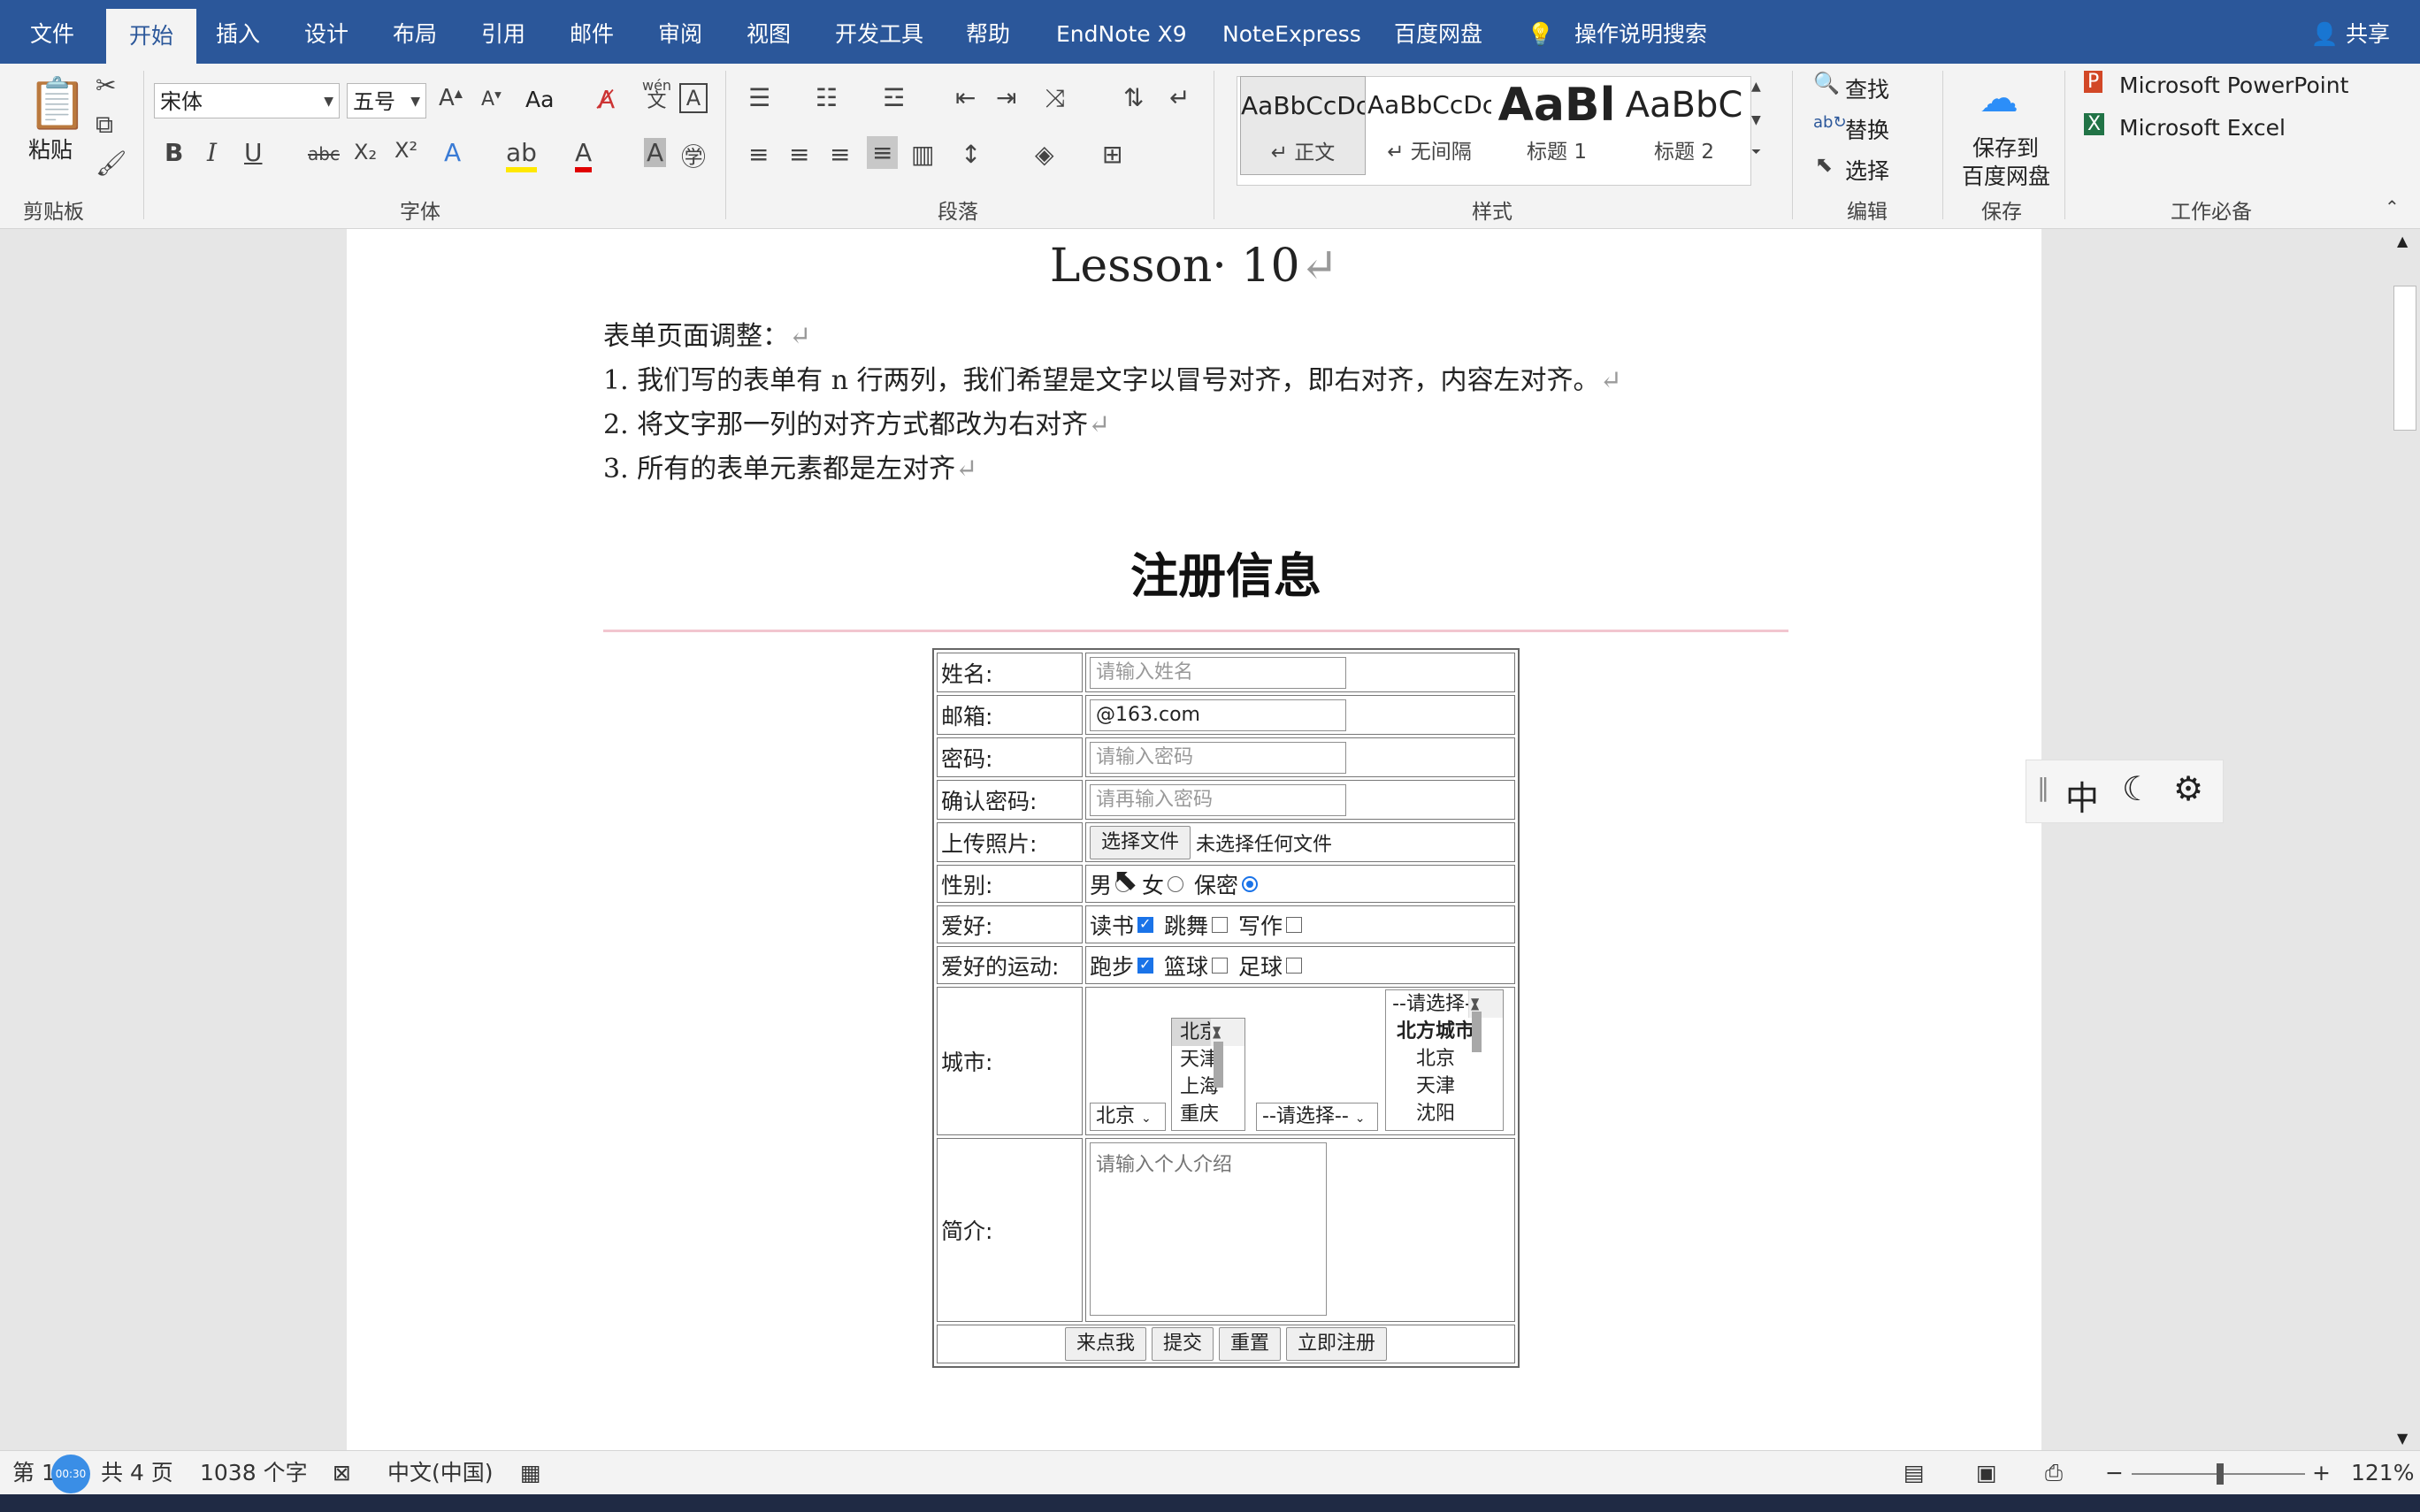  What do you see at coordinates (1055, 98) in the screenshot?
I see `chinese-layout-icon: ⤨` at bounding box center [1055, 98].